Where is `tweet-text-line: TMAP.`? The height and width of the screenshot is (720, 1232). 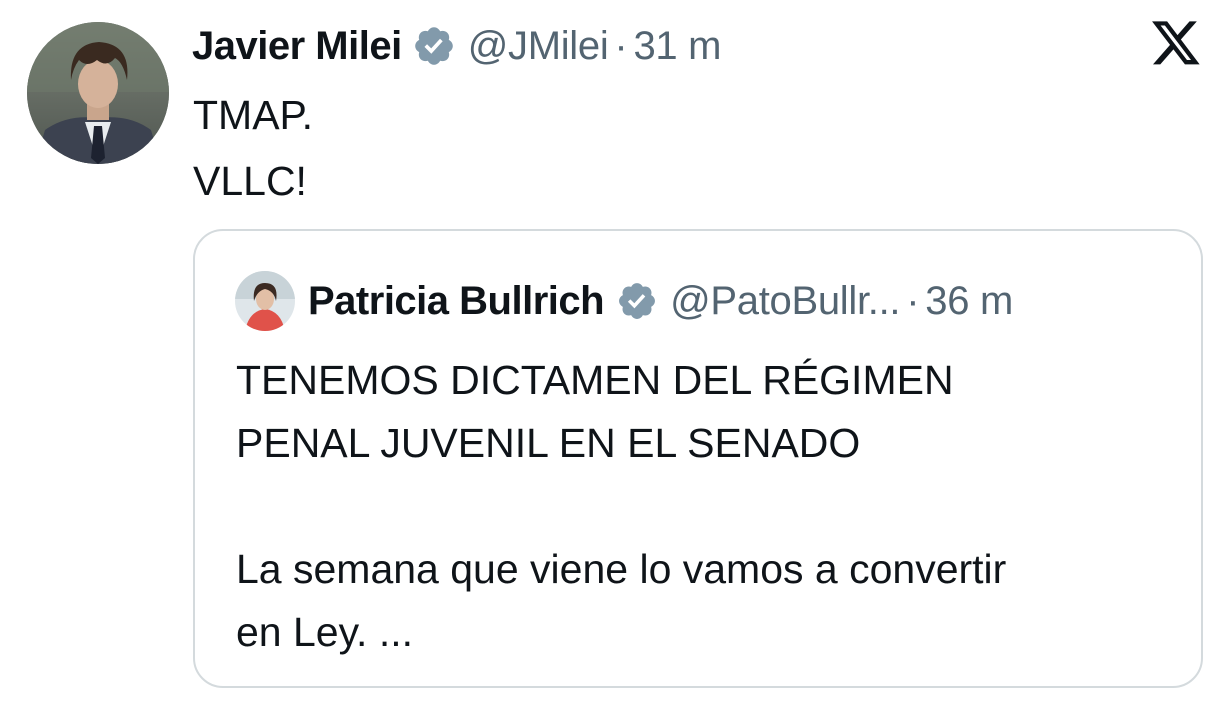
tweet-text-line: TMAP. is located at coordinates (253, 115).